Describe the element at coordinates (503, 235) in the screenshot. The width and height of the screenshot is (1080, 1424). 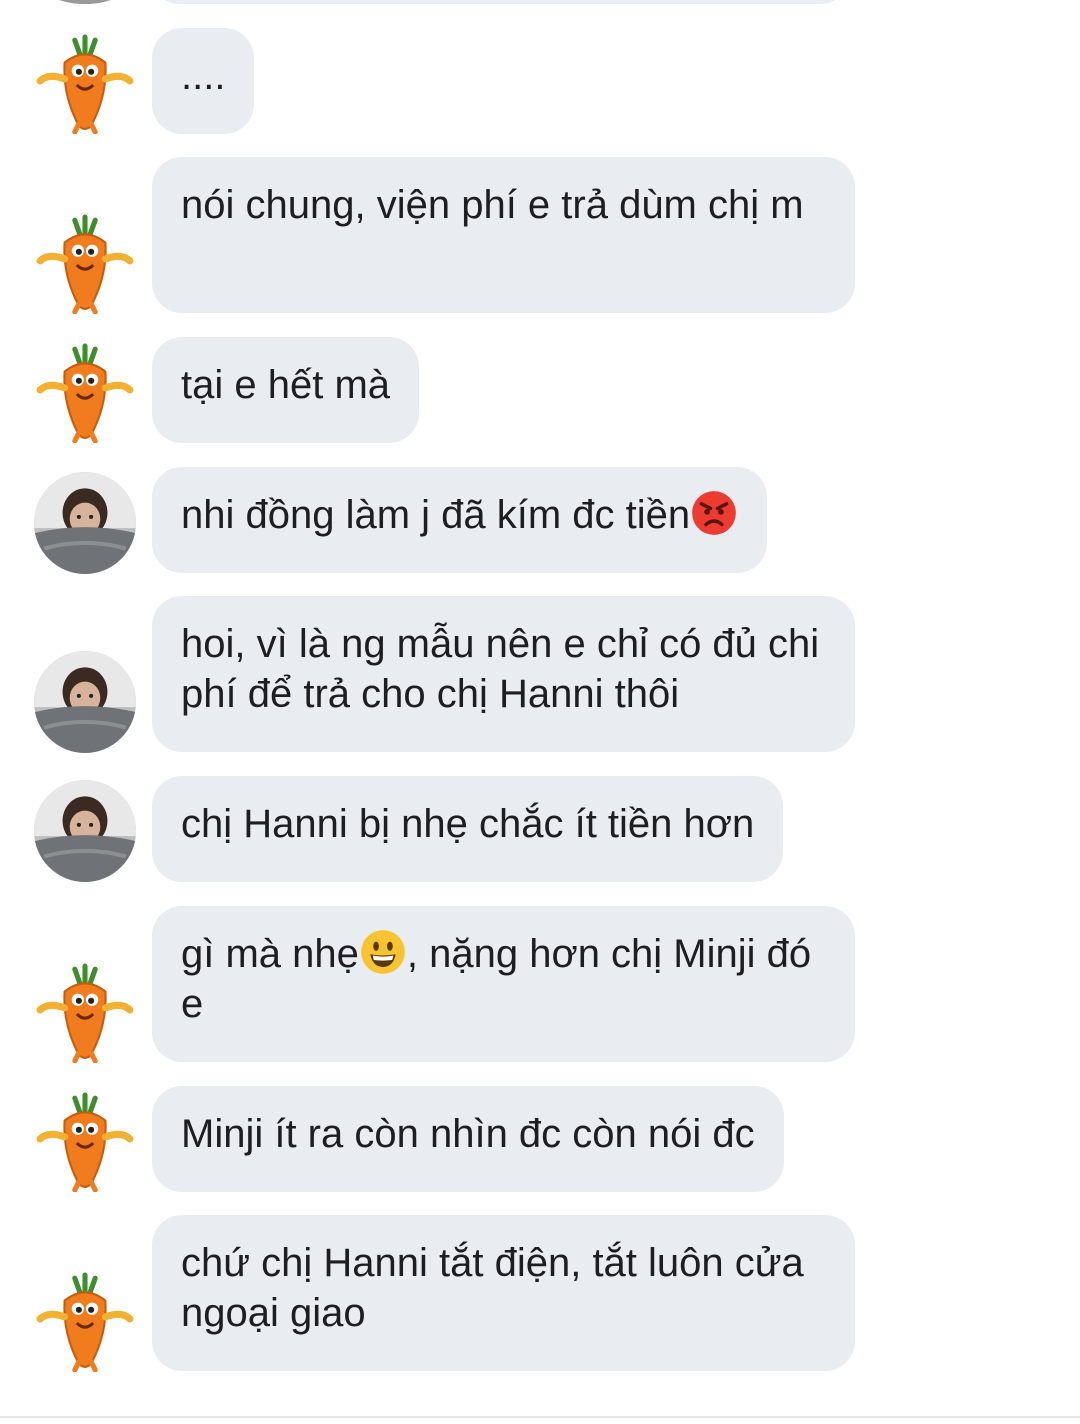
I see `message-bubble: nói chung, viện phí e trả dùm chị m` at that location.